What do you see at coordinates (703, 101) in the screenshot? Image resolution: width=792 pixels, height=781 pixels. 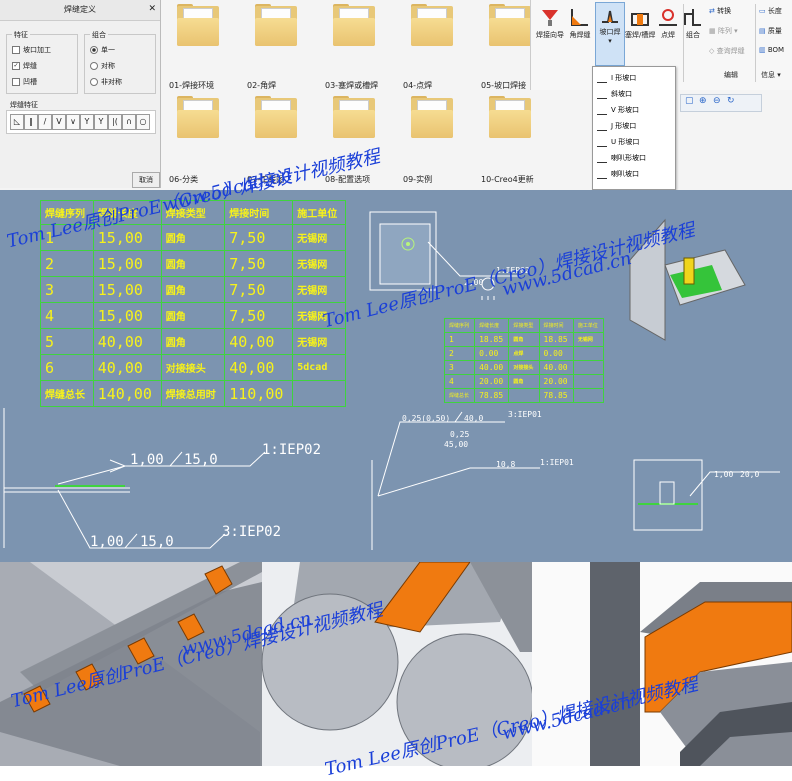 I see `zoom-in-icon: ⊕` at bounding box center [703, 101].